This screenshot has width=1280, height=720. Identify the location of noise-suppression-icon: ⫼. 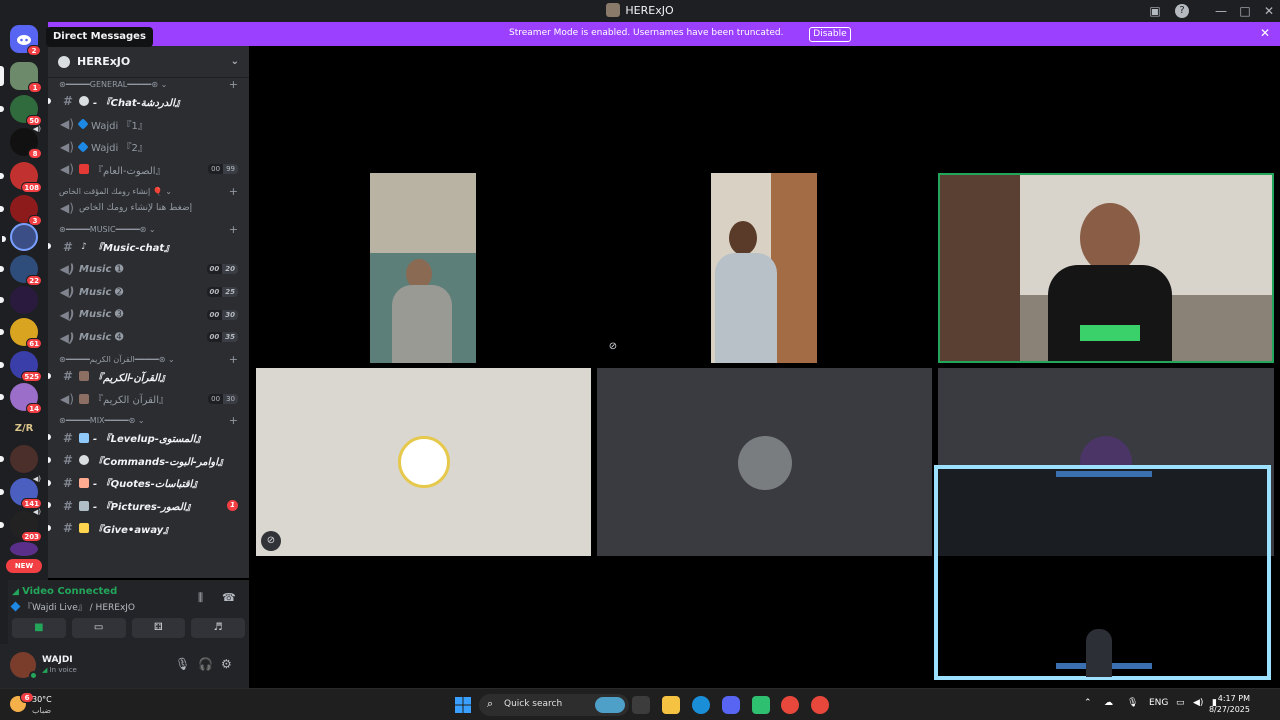
(200, 598).